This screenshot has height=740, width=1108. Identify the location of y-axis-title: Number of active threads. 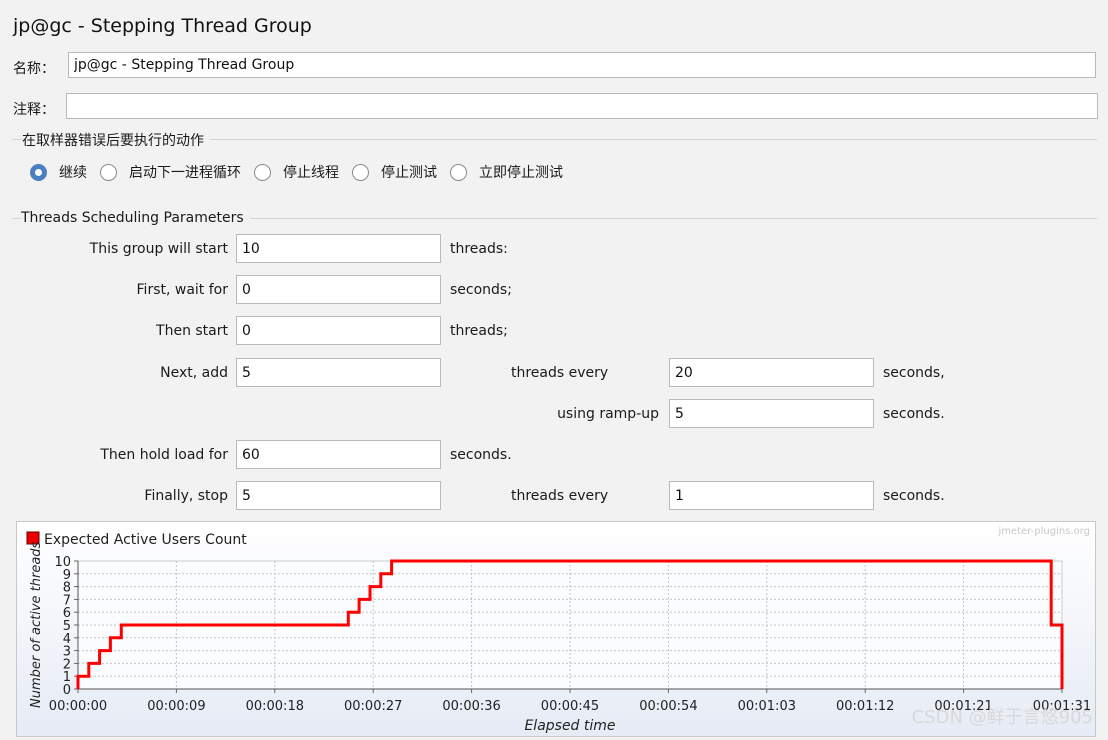
(36, 624).